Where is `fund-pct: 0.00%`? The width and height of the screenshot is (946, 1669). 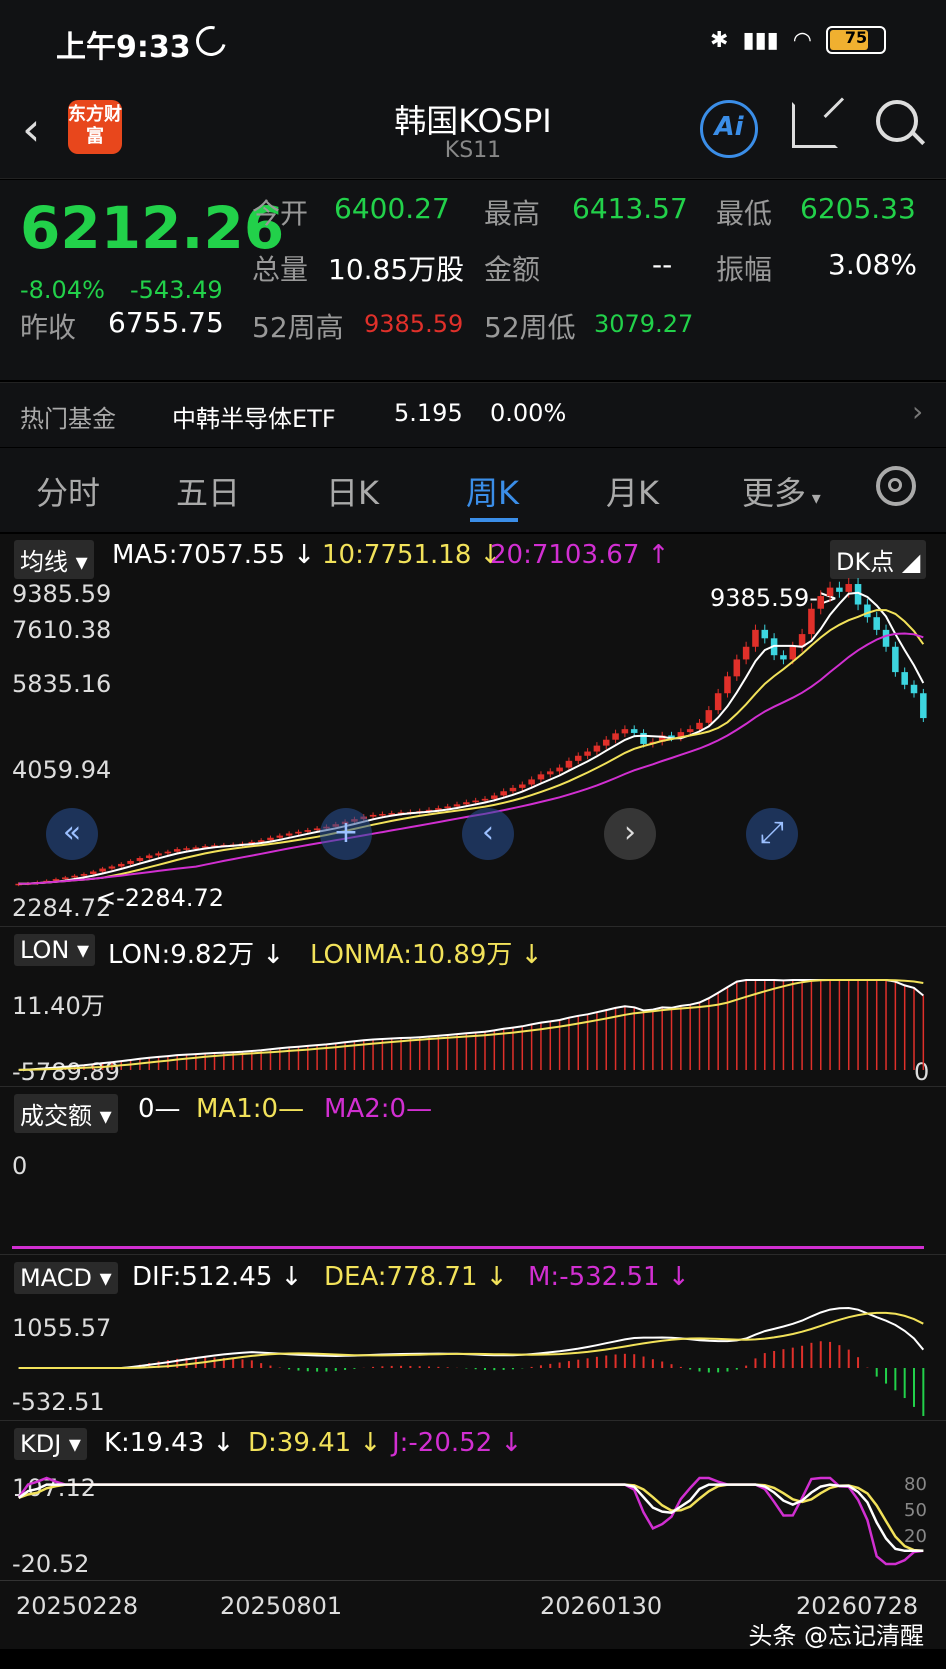
fund-pct: 0.00% is located at coordinates (528, 413).